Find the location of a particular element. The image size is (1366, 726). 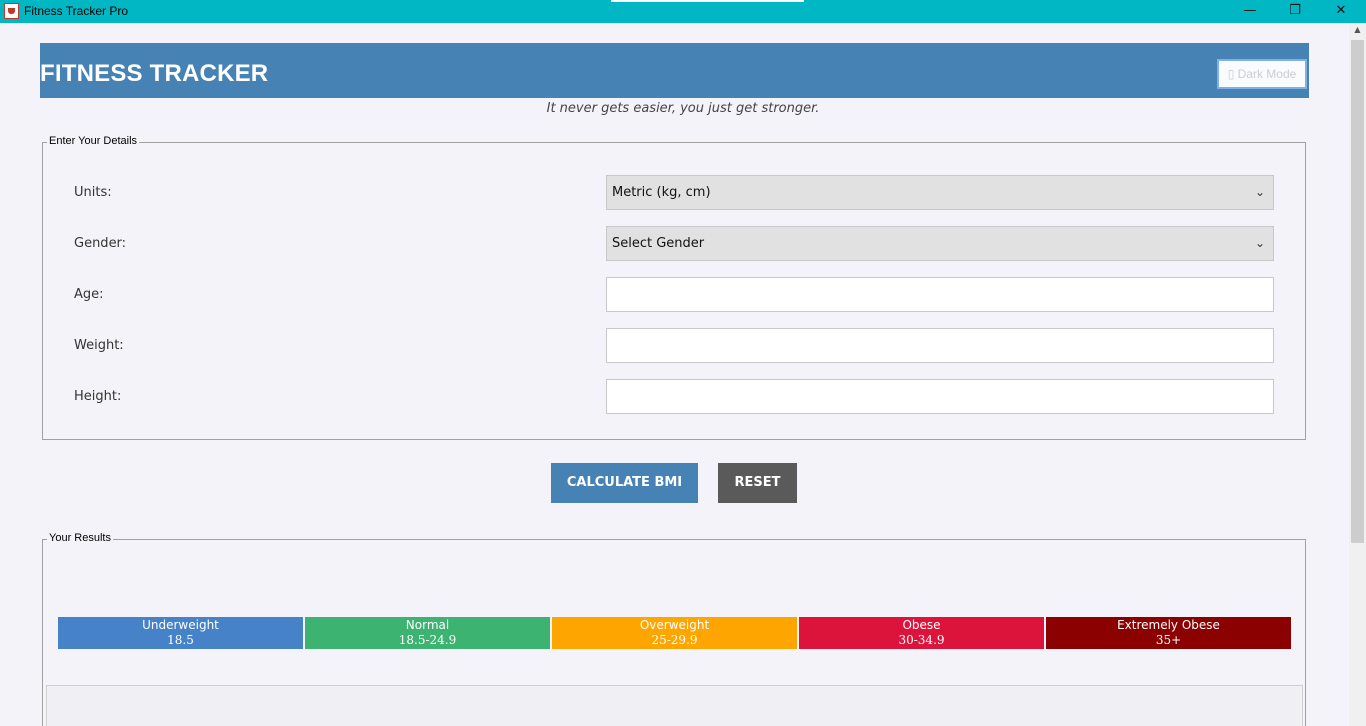

minimize-icon: — is located at coordinates (1250, 11).